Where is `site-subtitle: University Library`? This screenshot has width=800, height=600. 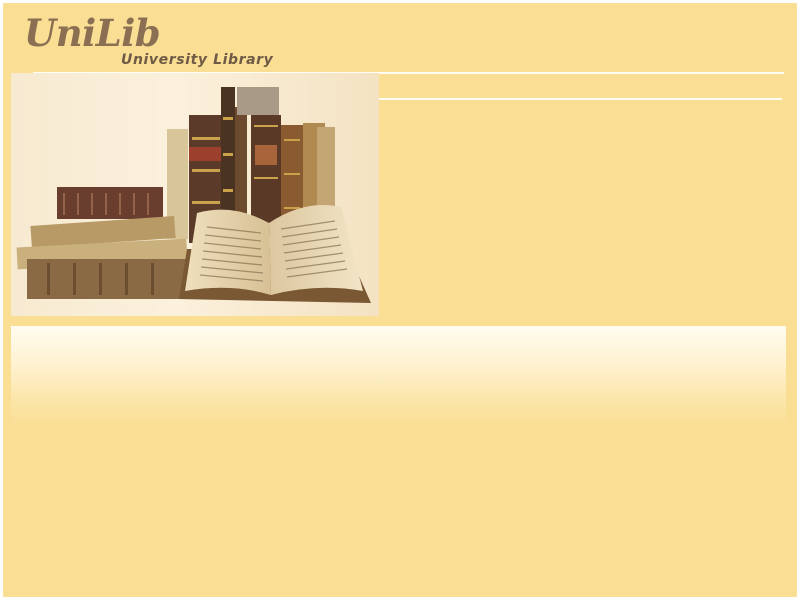 site-subtitle: University Library is located at coordinates (197, 60).